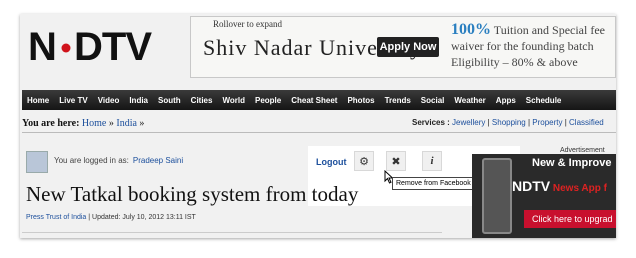 The height and width of the screenshot is (258, 636). What do you see at coordinates (544, 100) in the screenshot?
I see `nav-item-schedule: Schedule` at bounding box center [544, 100].